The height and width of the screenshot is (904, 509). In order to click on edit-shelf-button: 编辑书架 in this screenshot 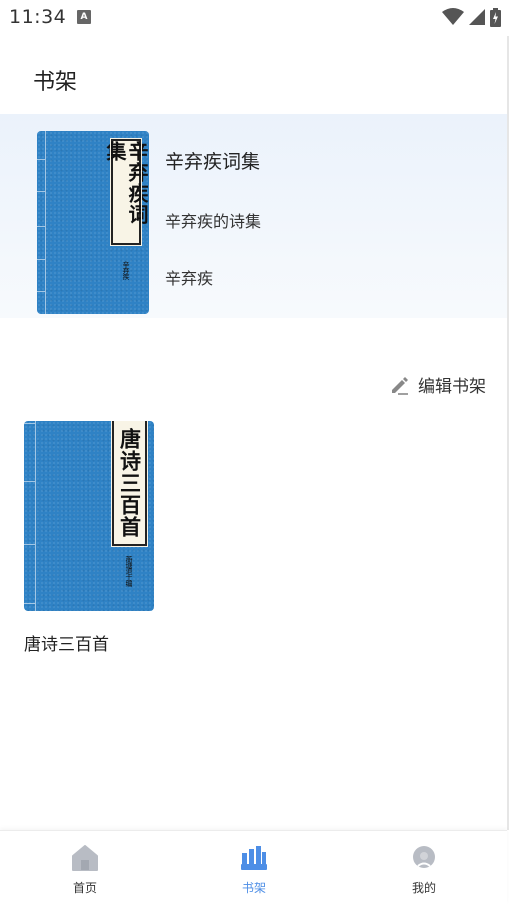, I will do `click(438, 384)`.